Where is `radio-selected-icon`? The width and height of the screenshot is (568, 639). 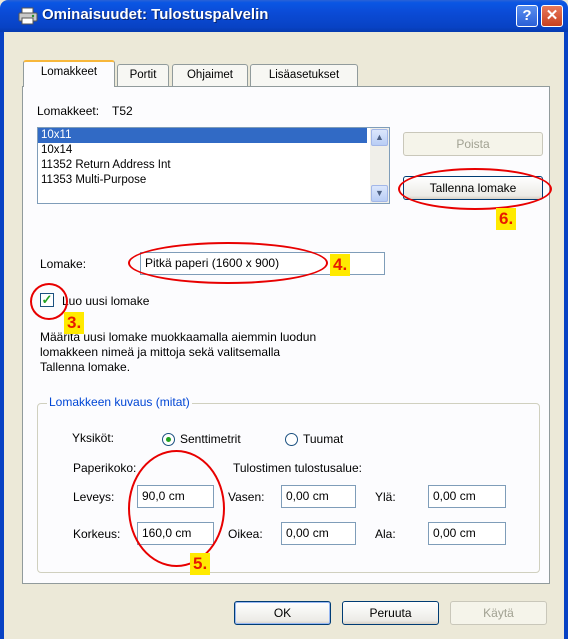
radio-selected-icon is located at coordinates (168, 439).